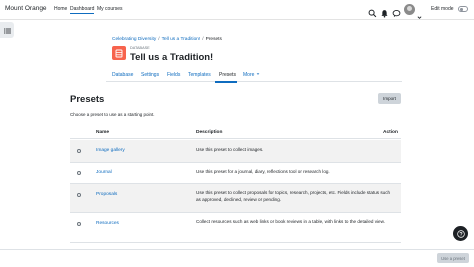 This screenshot has height=267, width=474. I want to click on drawer-icon, so click(7, 30).